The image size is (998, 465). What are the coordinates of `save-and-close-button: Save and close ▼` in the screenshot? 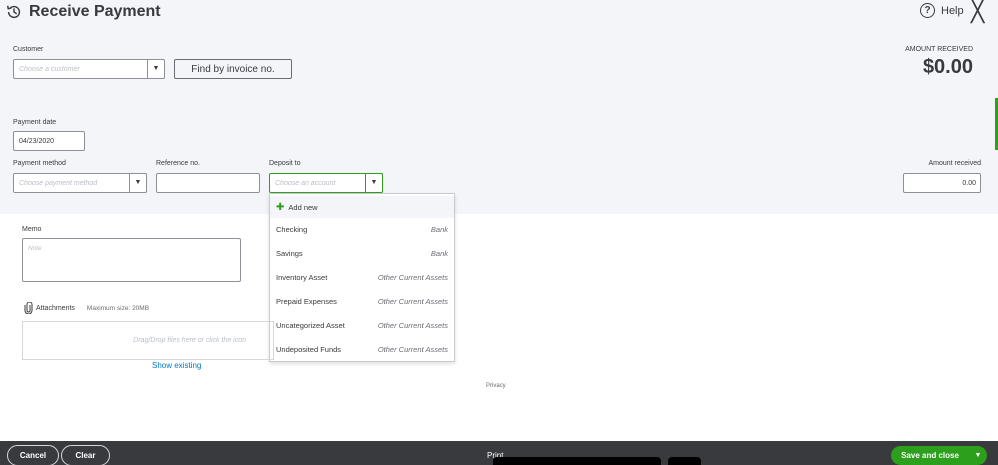 It's located at (939, 455).